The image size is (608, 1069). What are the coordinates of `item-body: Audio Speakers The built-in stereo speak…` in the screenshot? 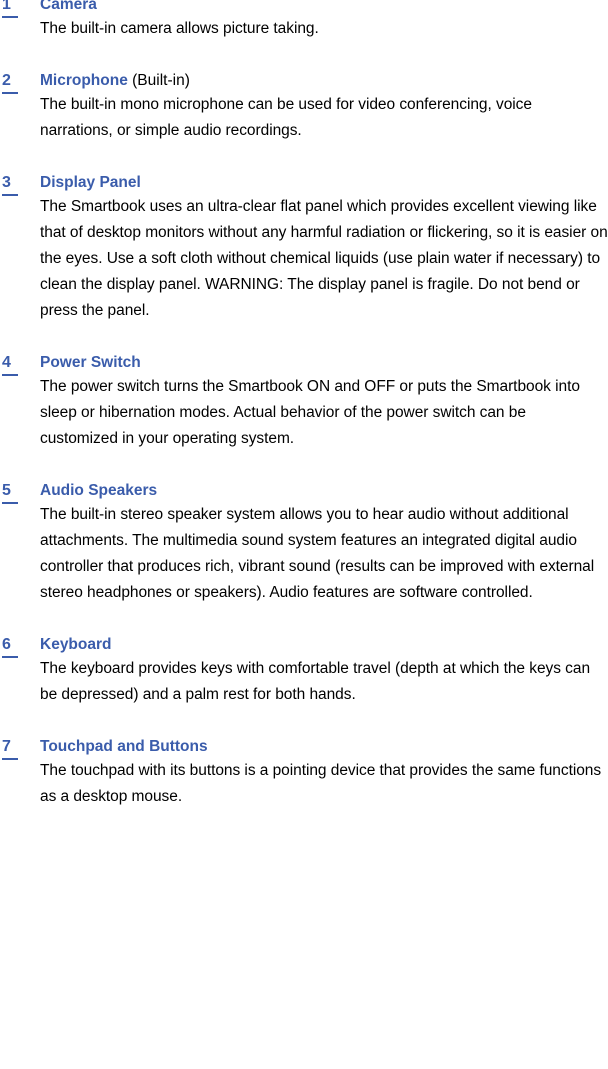 It's located at (324, 543).